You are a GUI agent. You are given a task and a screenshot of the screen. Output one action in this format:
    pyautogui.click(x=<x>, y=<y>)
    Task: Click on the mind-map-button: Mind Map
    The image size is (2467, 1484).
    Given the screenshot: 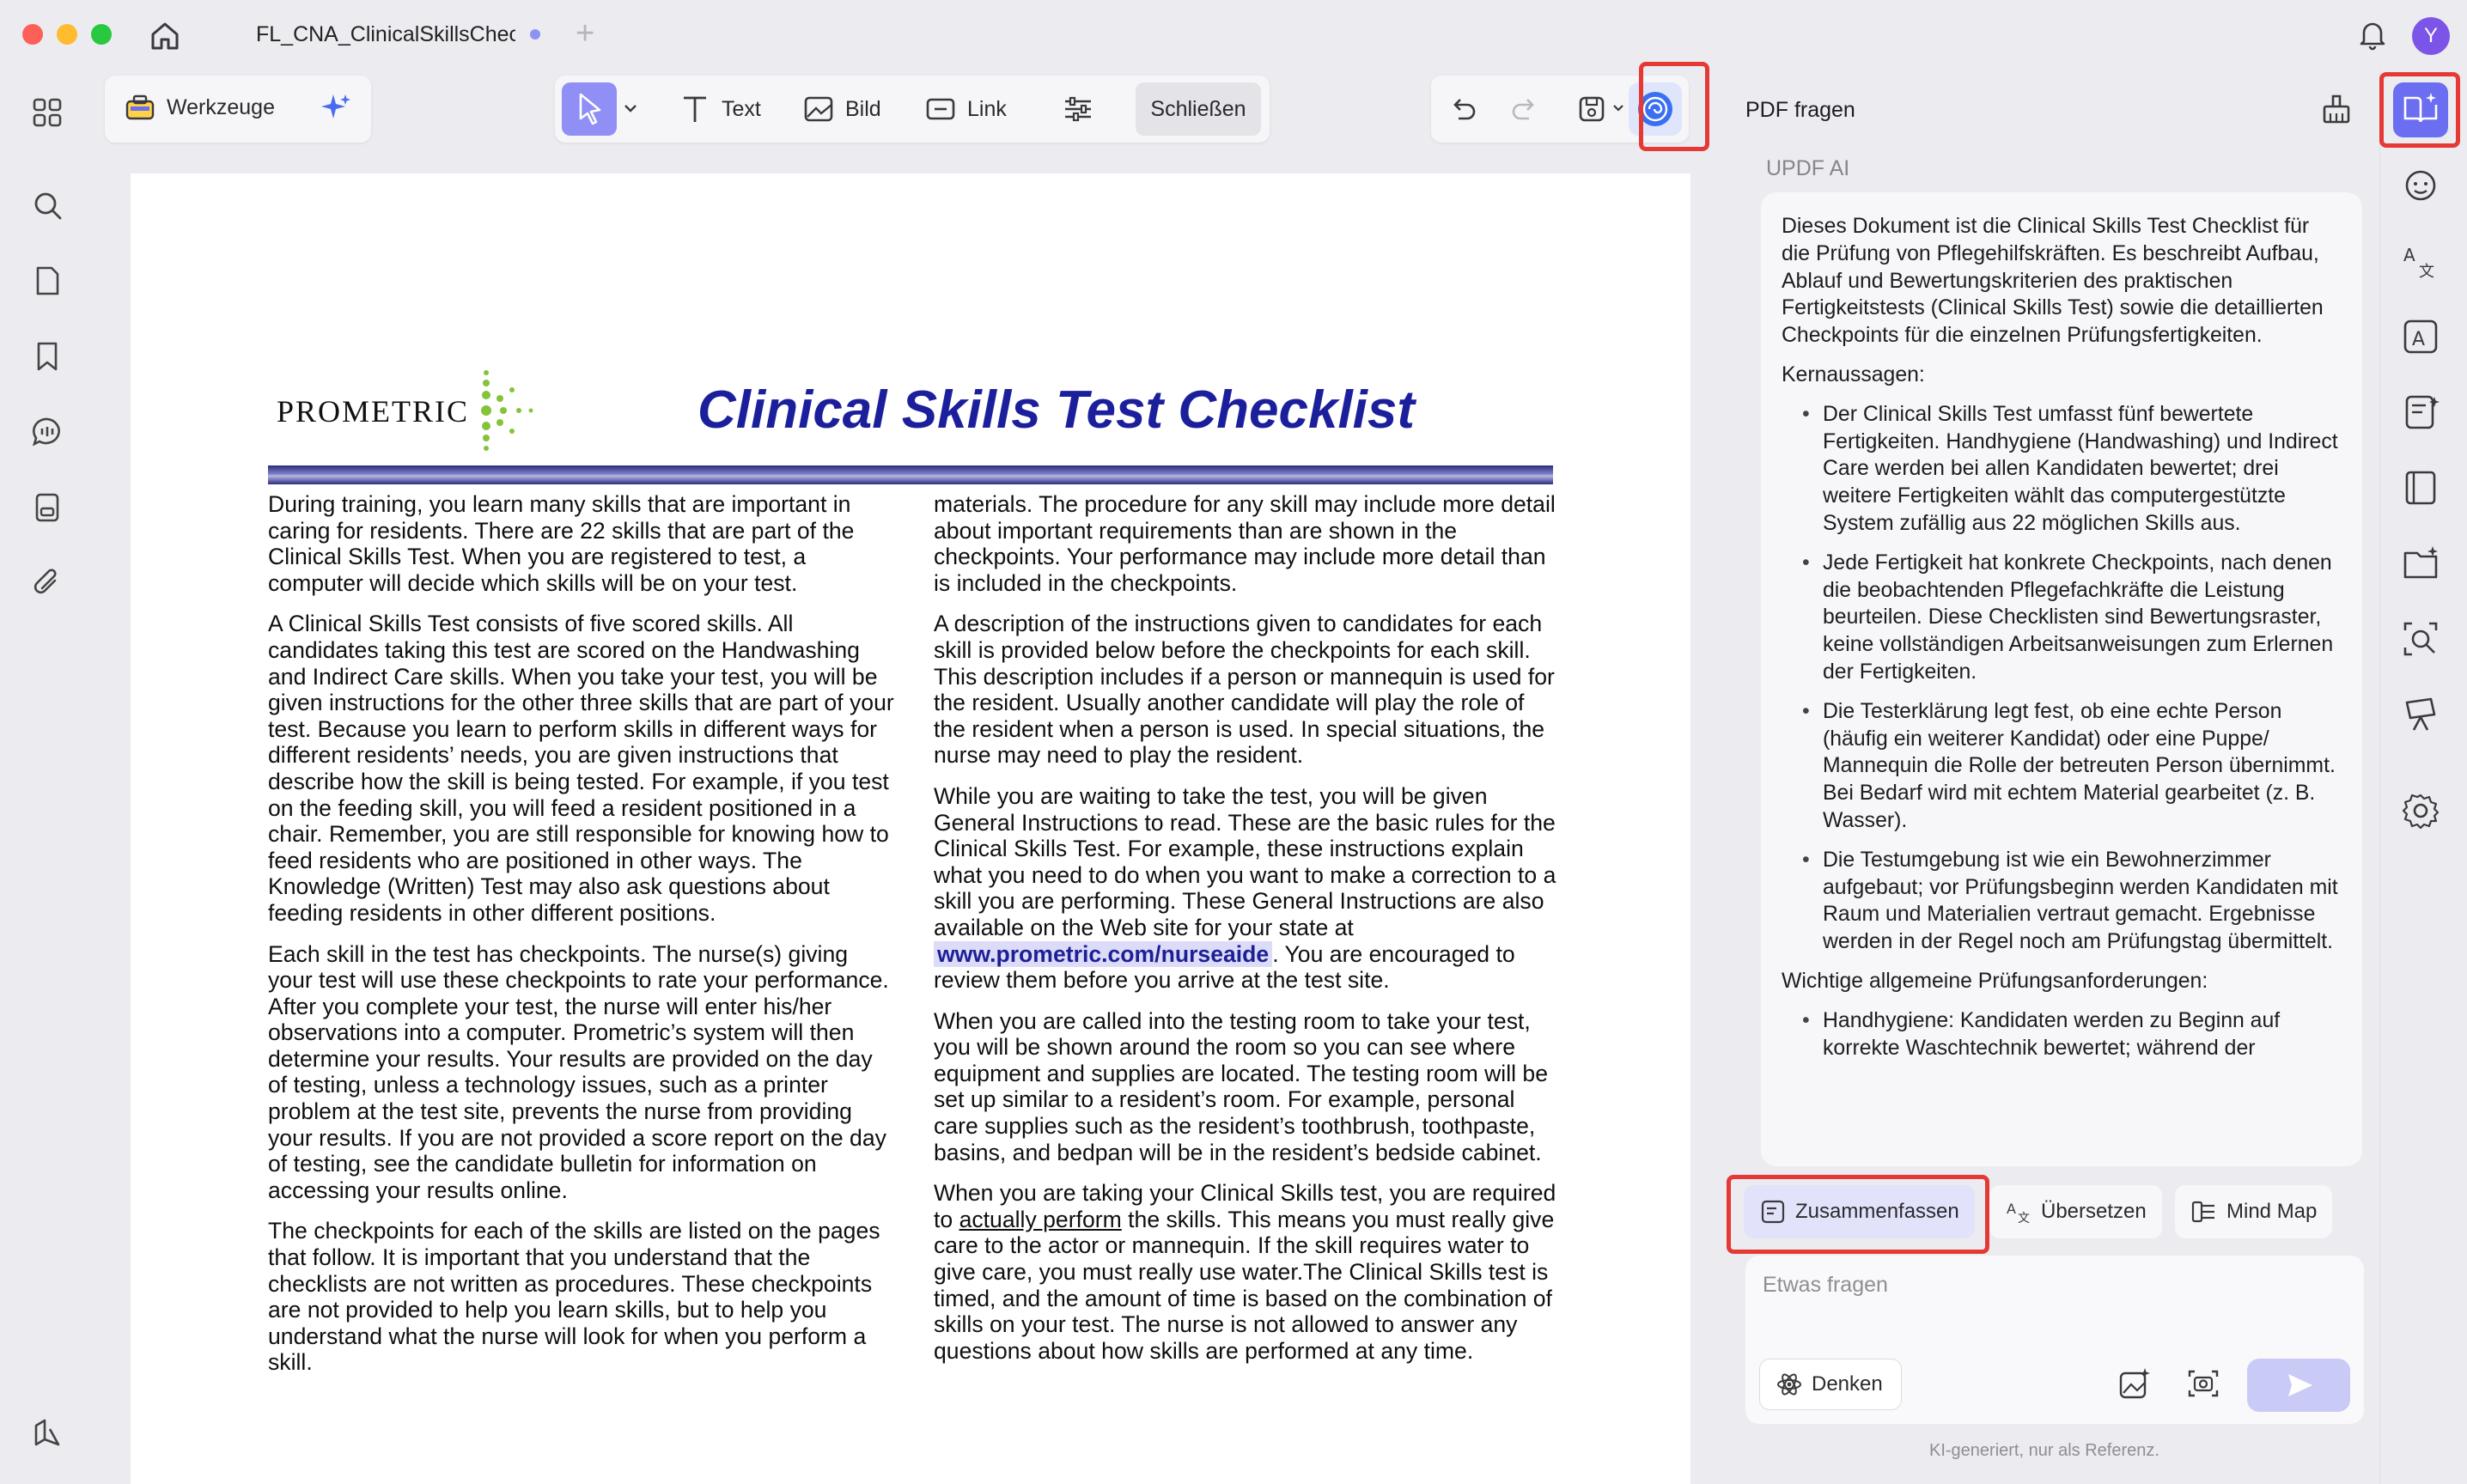 What is the action you would take?
    pyautogui.click(x=2254, y=1212)
    